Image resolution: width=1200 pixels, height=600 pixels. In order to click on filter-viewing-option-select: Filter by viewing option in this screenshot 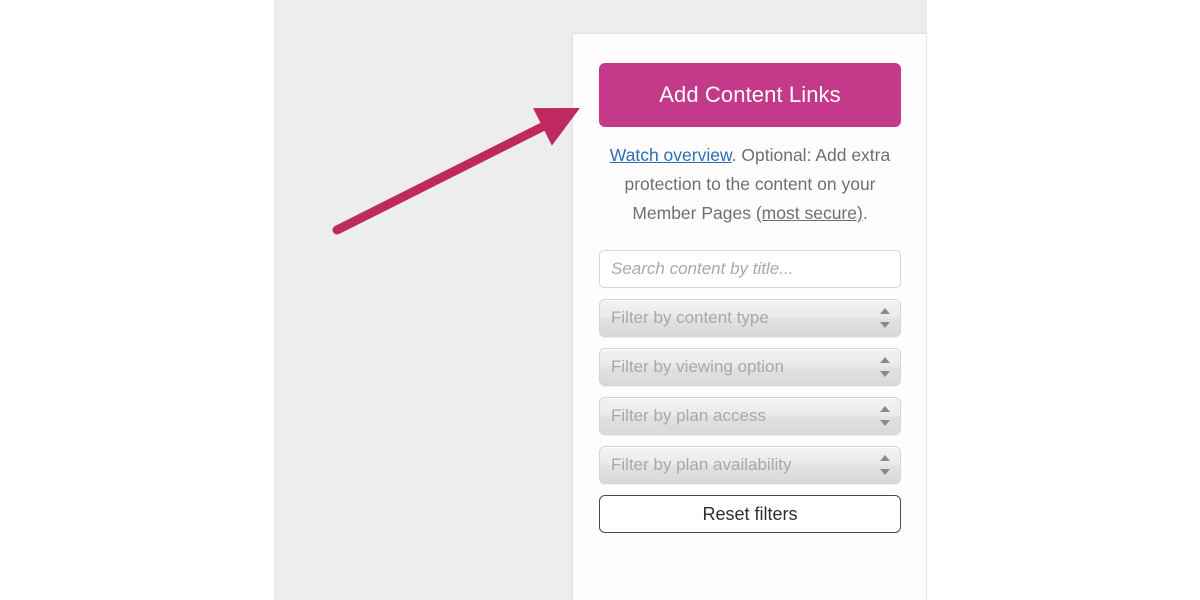, I will do `click(750, 367)`.